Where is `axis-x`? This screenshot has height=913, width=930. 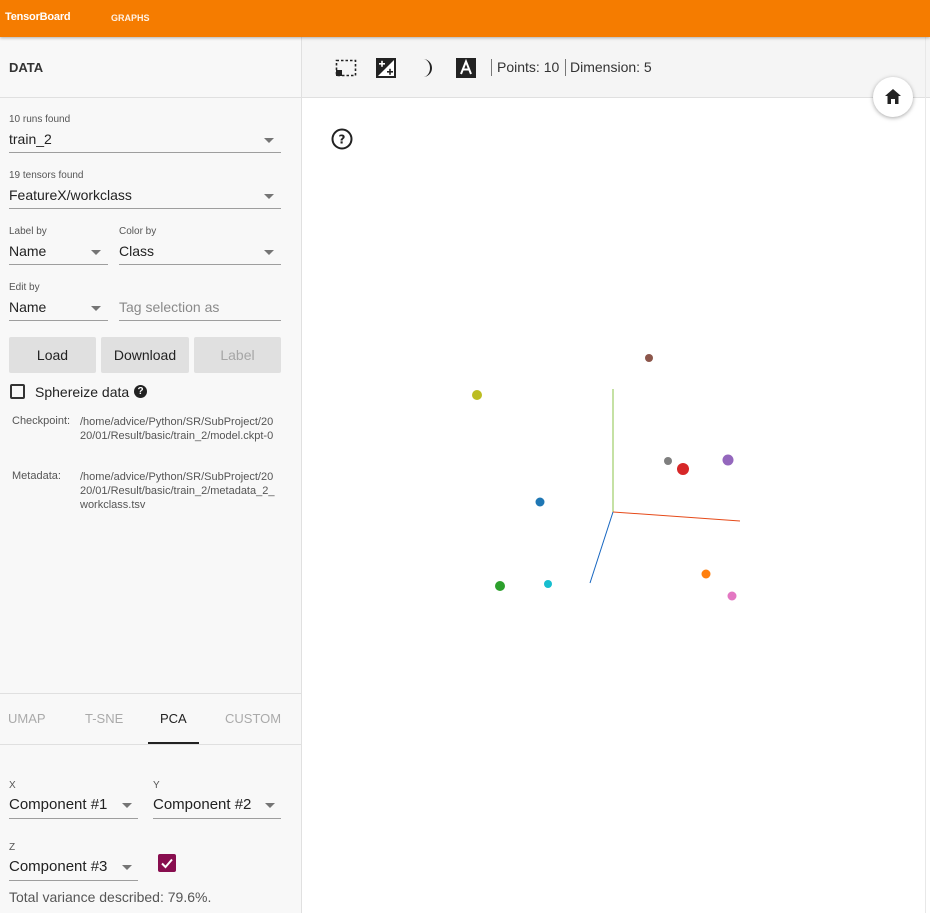 axis-x is located at coordinates (676, 516).